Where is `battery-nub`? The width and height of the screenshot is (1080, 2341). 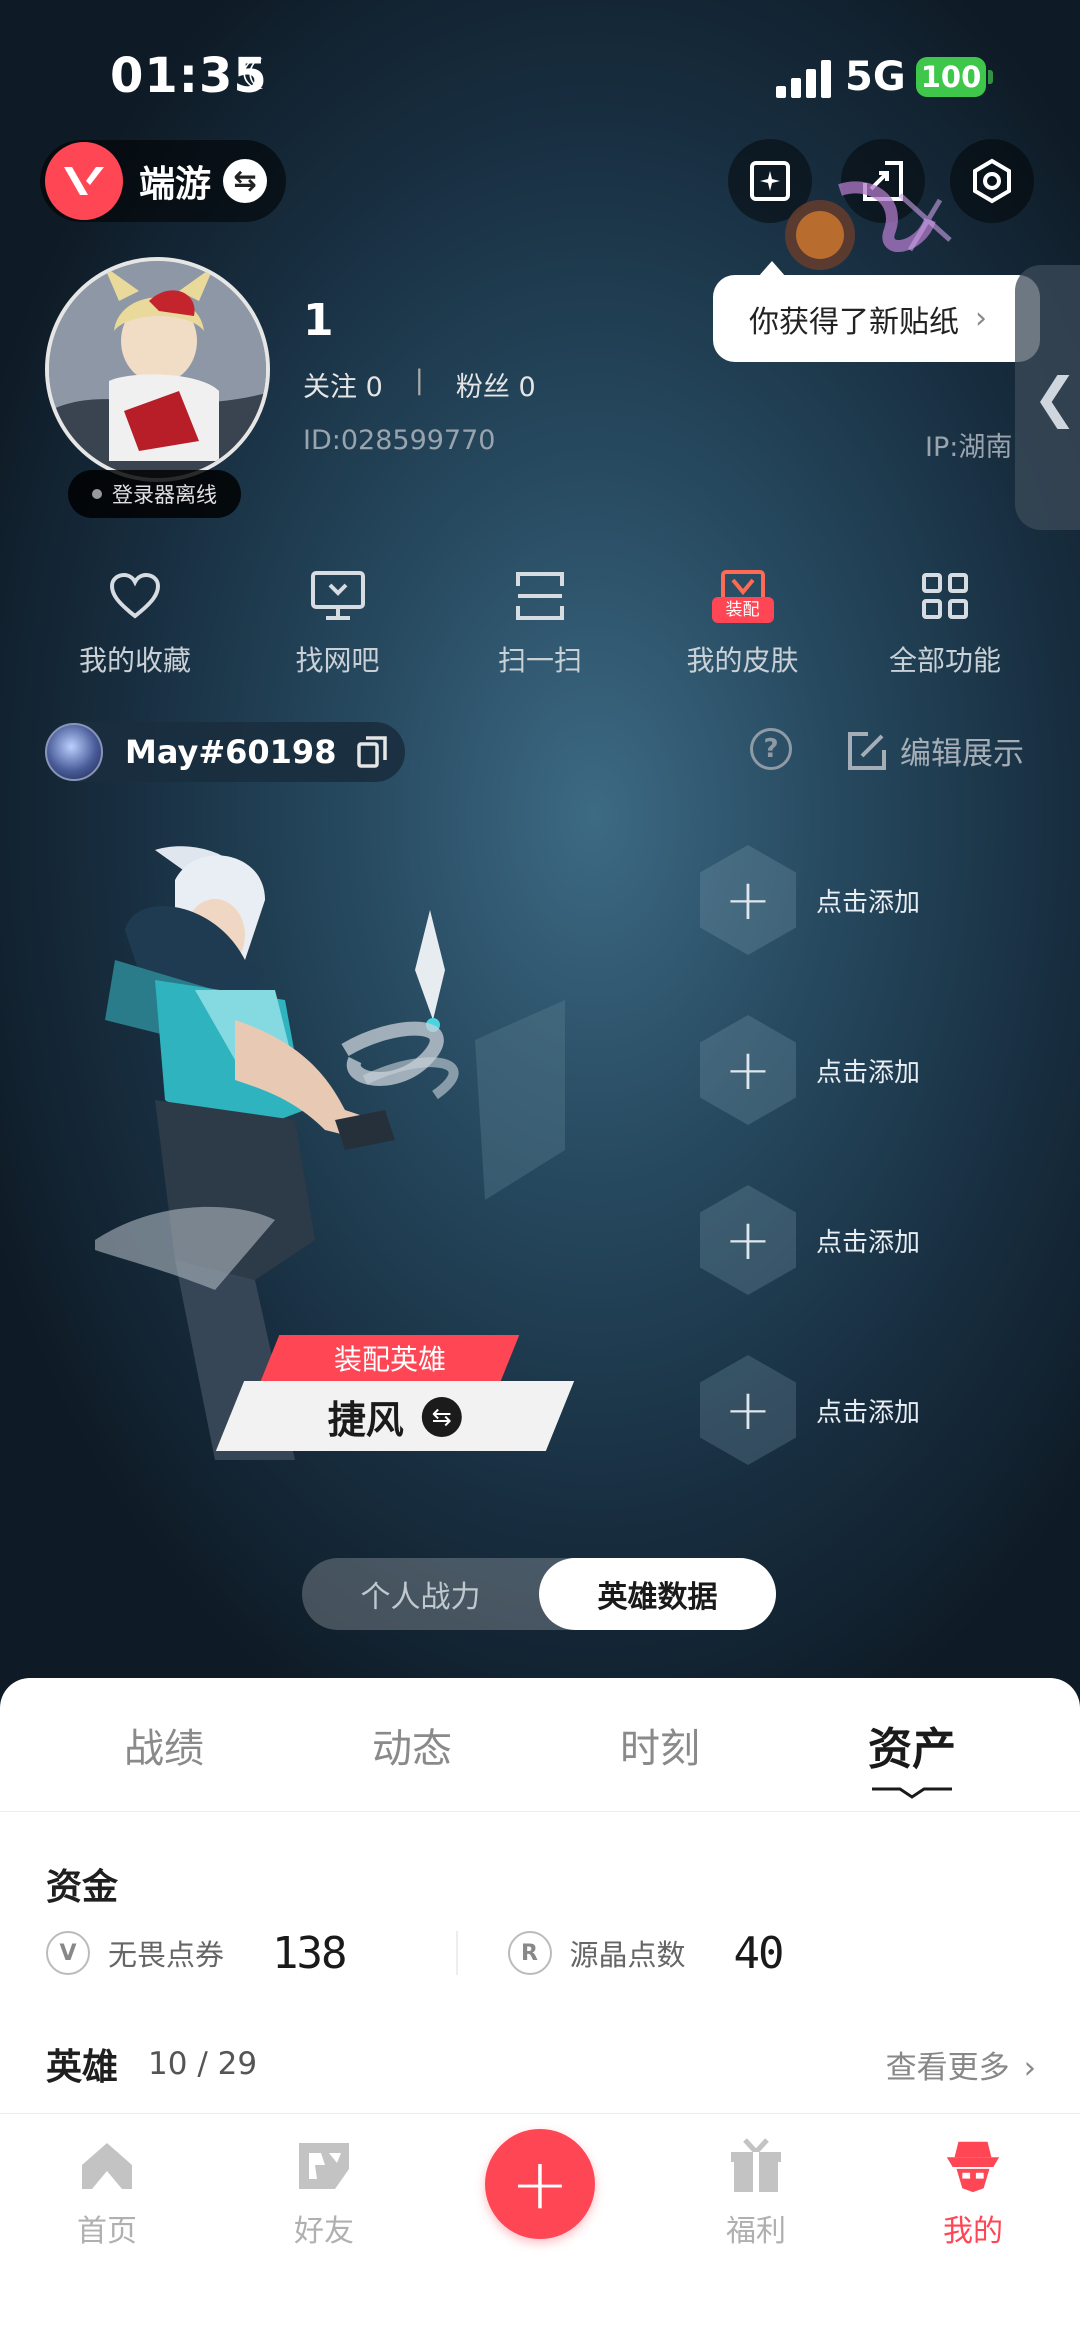 battery-nub is located at coordinates (990, 77).